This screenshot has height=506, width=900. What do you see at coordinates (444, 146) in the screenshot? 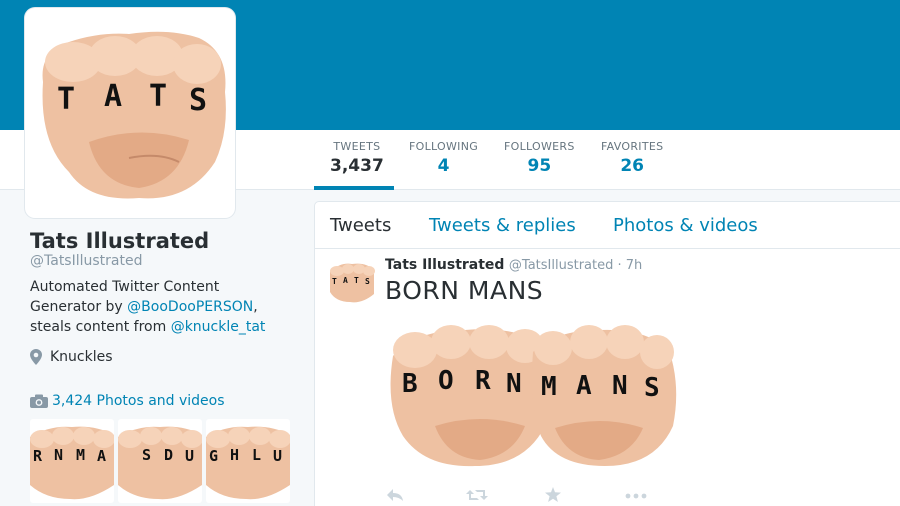
I see `stat-label: FOLLOWING` at bounding box center [444, 146].